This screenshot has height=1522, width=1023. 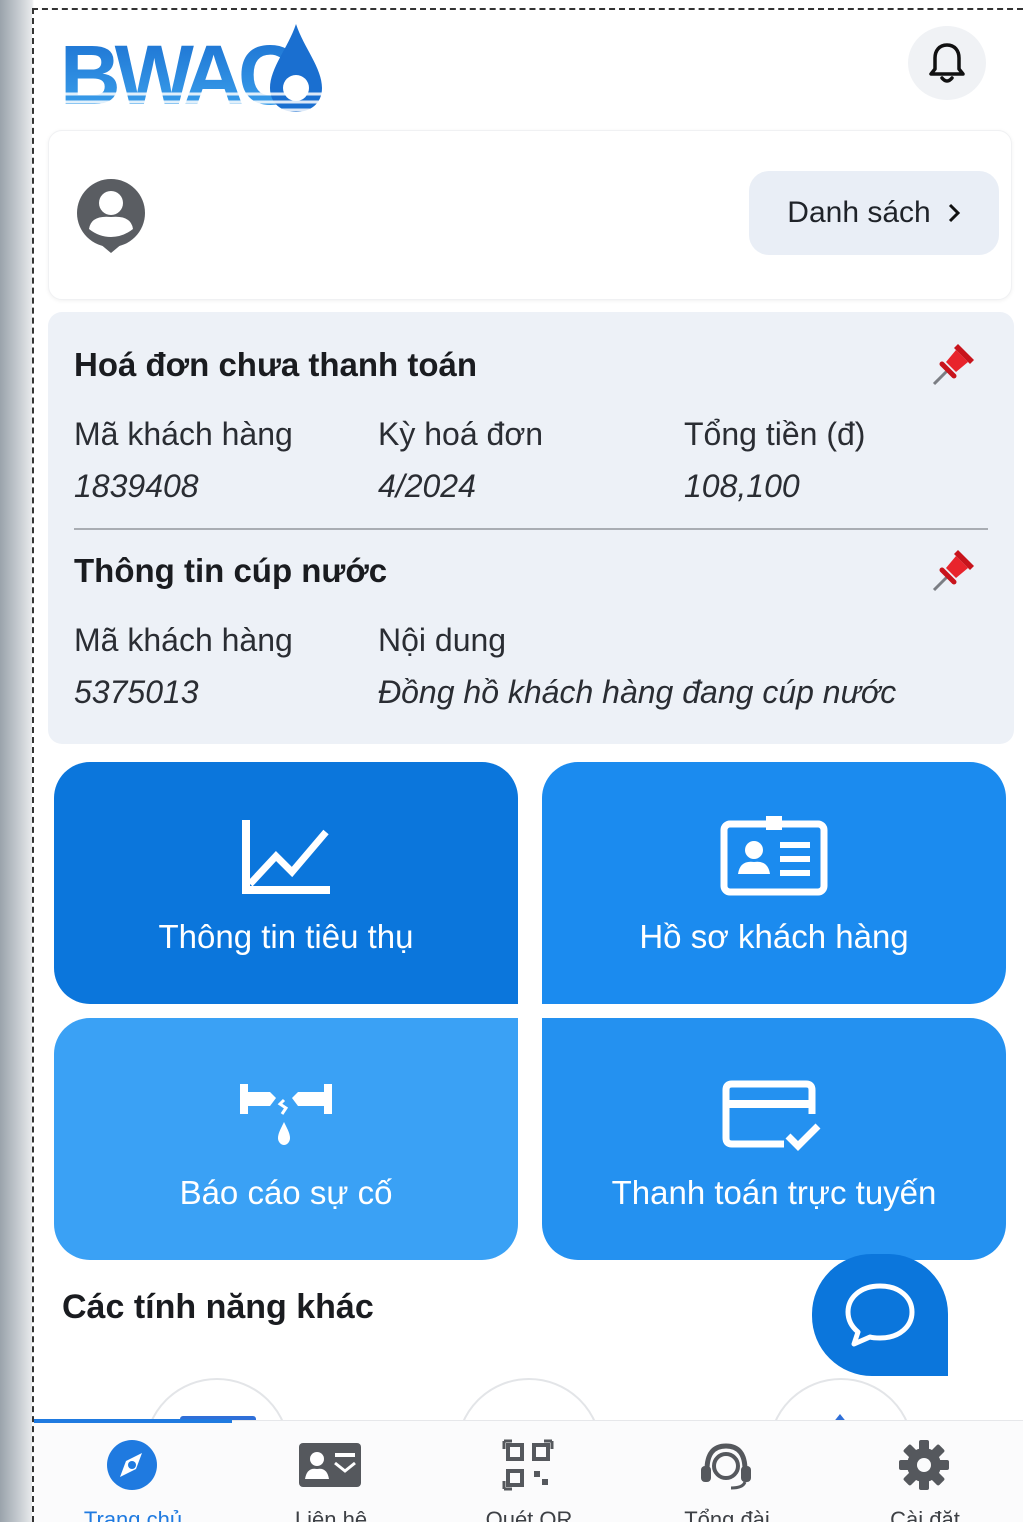 What do you see at coordinates (286, 1114) in the screenshot?
I see `leaking-pipe-icon` at bounding box center [286, 1114].